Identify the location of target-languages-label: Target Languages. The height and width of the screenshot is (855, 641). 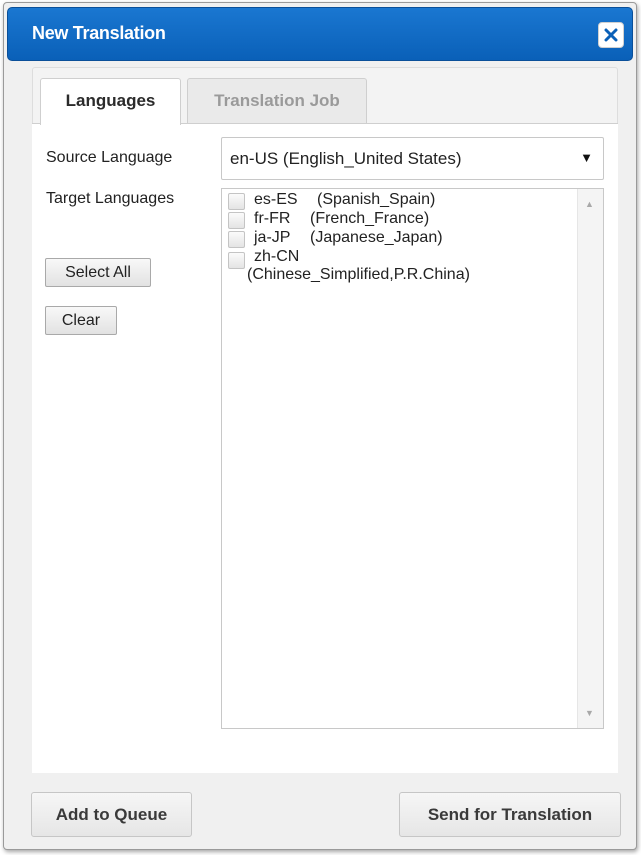
(110, 198).